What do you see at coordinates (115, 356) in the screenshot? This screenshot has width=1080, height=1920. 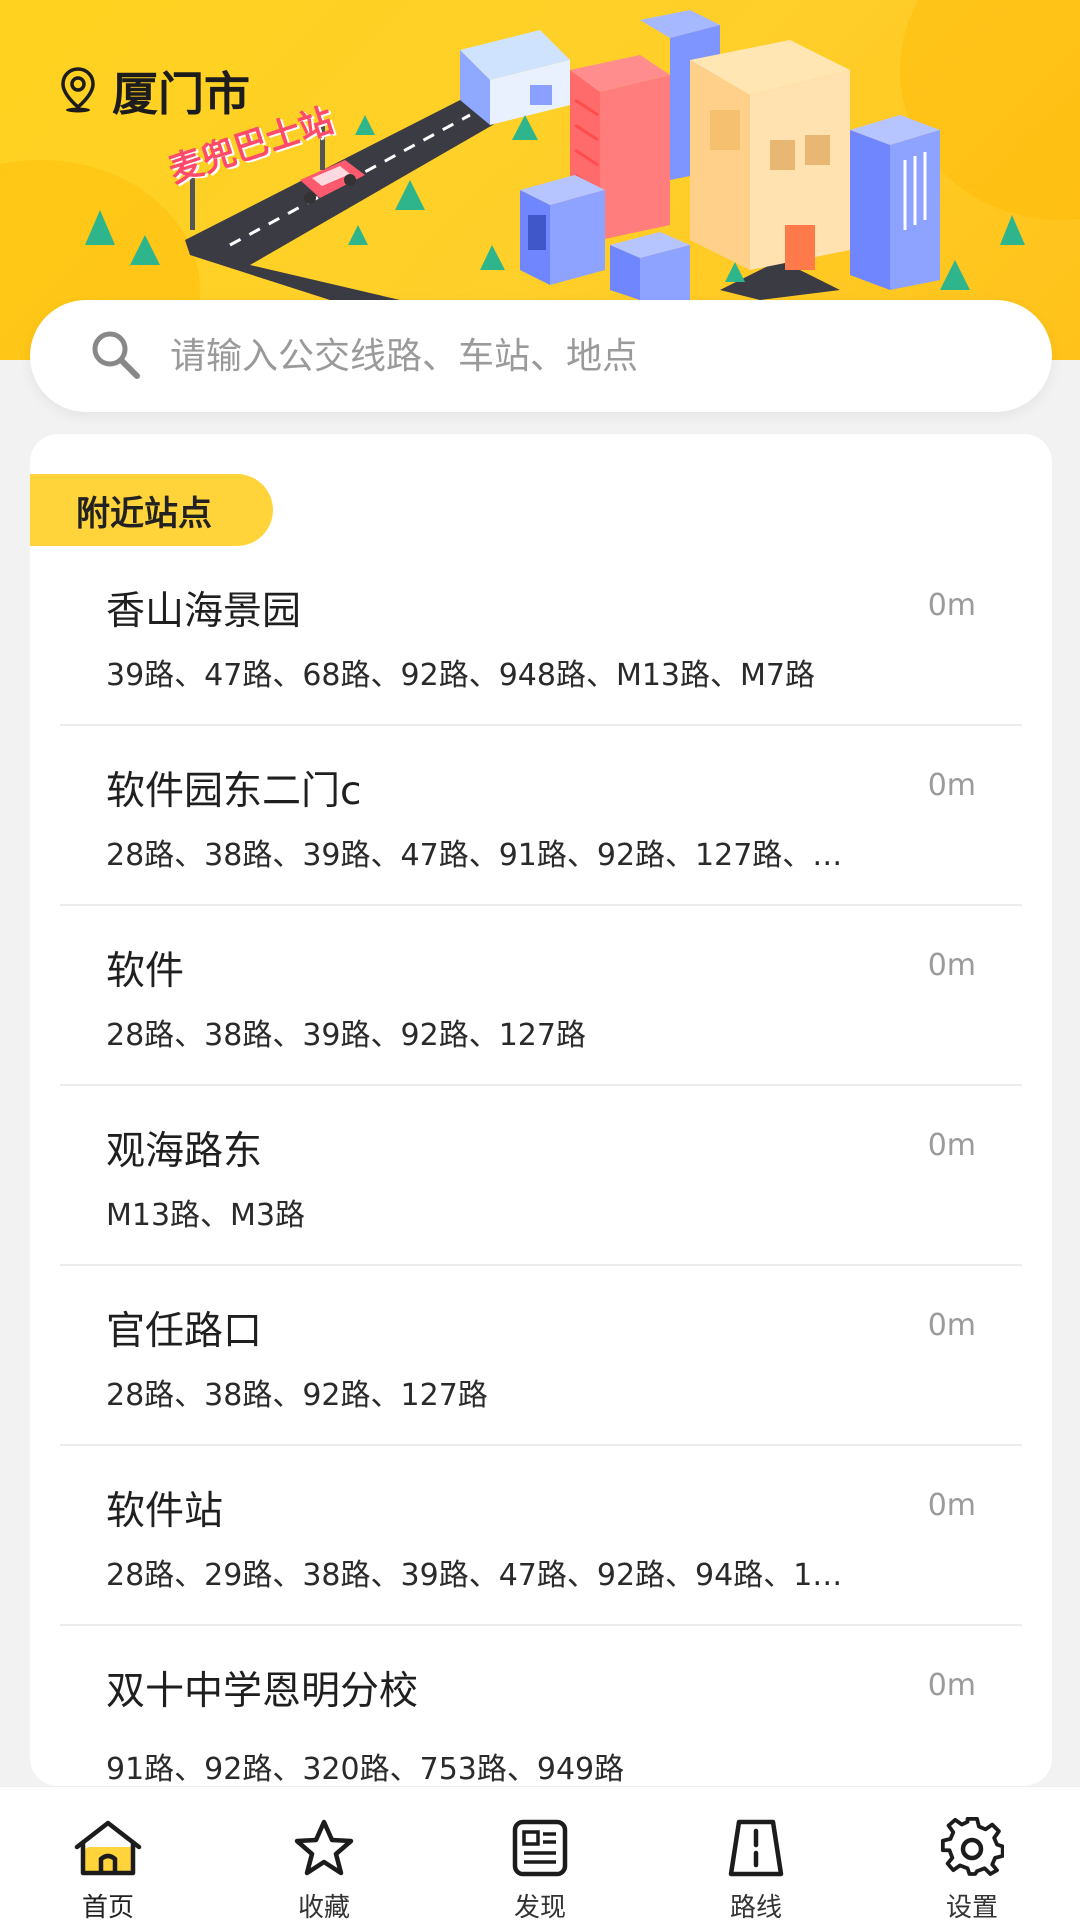 I see `search-icon` at bounding box center [115, 356].